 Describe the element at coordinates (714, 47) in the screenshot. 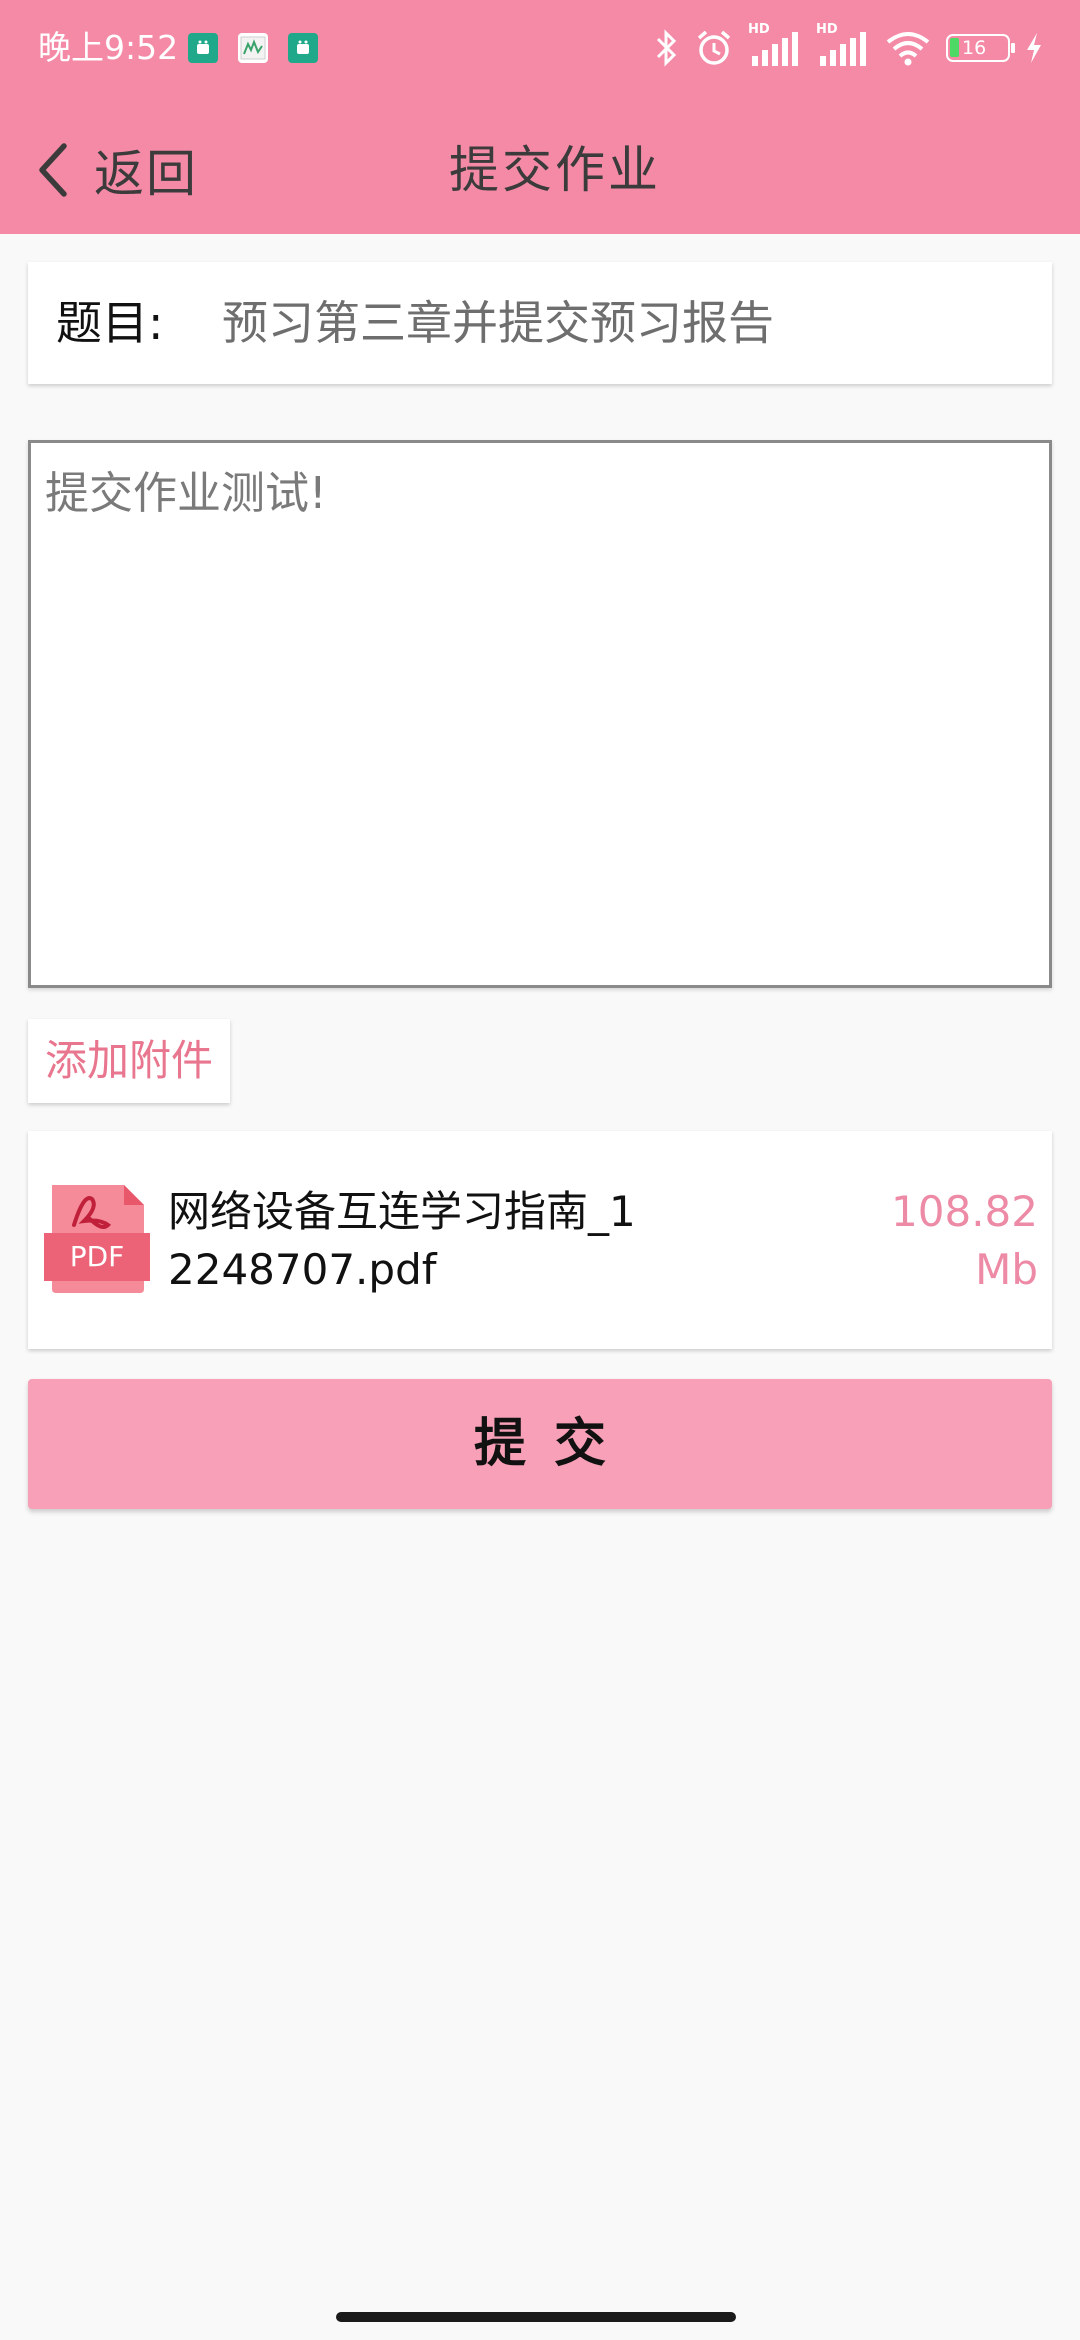

I see `alarm-icon` at that location.